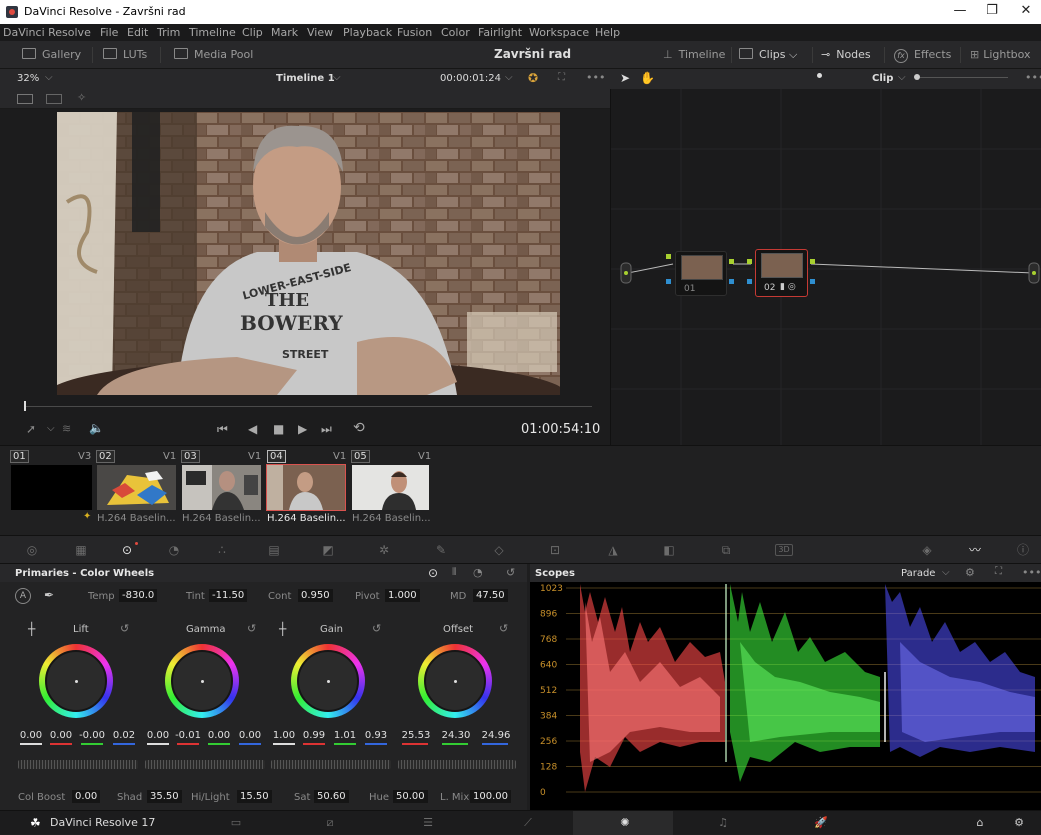 The width and height of the screenshot is (1041, 835). What do you see at coordinates (228, 595) in the screenshot?
I see `tint-value: -11.50` at bounding box center [228, 595].